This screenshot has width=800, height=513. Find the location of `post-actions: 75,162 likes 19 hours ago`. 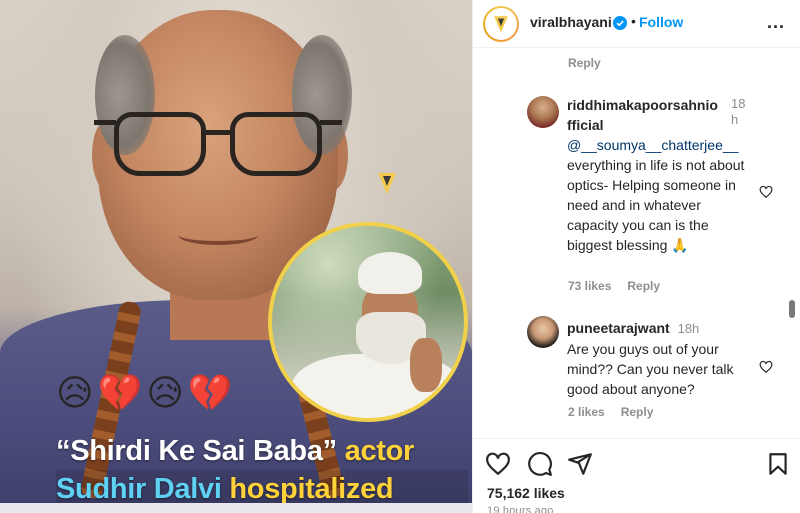

post-actions: 75,162 likes 19 hours ago is located at coordinates (636, 475).